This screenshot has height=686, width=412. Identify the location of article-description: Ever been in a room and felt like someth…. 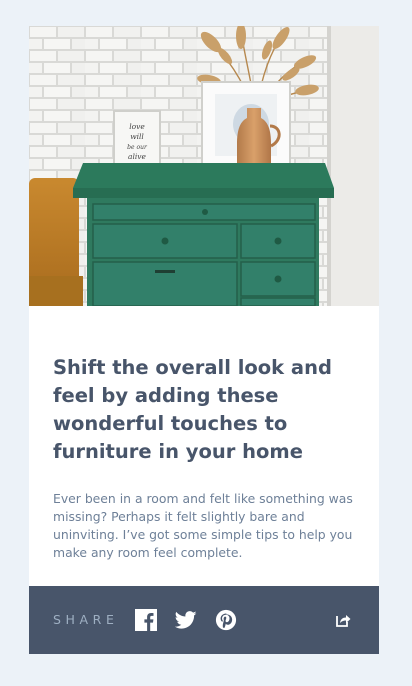
(203, 525).